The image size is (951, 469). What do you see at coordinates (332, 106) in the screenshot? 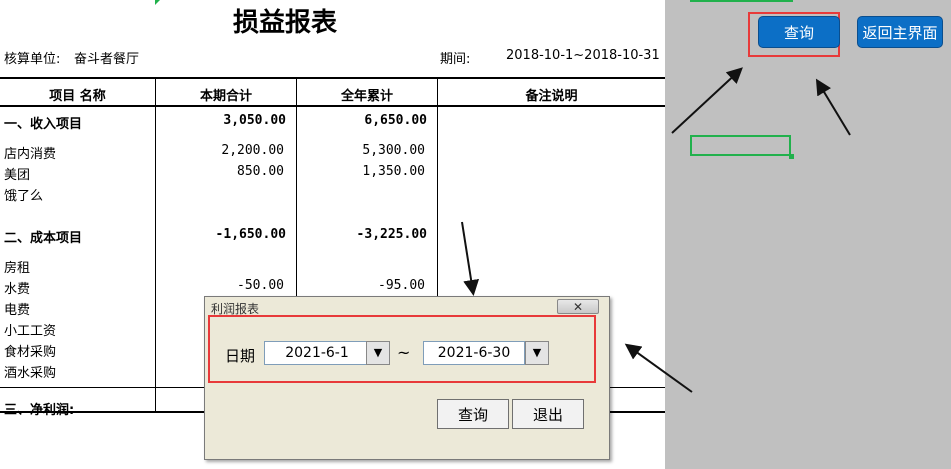
I see `header-bottom-border` at bounding box center [332, 106].